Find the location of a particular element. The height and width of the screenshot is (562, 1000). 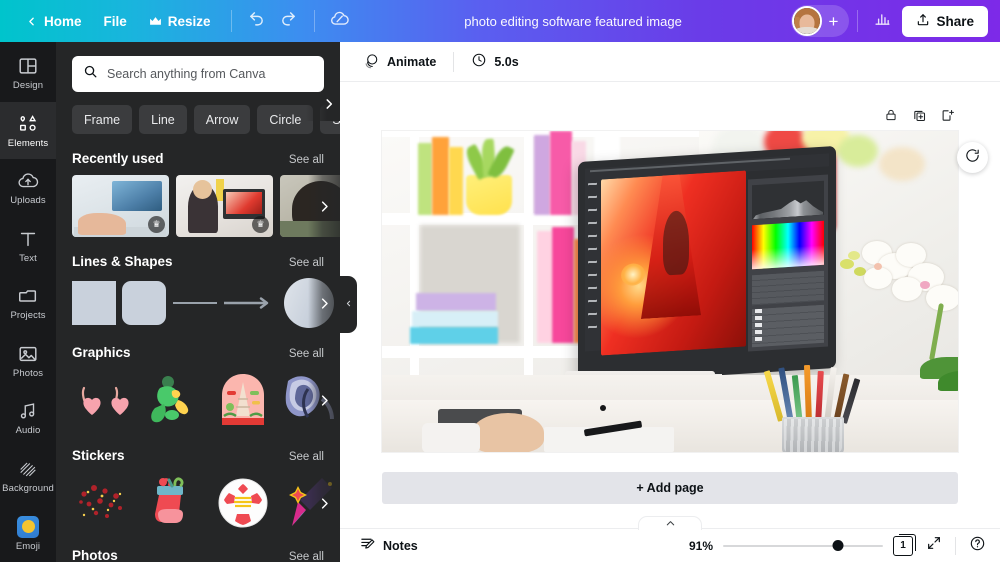

section-header: Lines & Shapes See all is located at coordinates (198, 261).